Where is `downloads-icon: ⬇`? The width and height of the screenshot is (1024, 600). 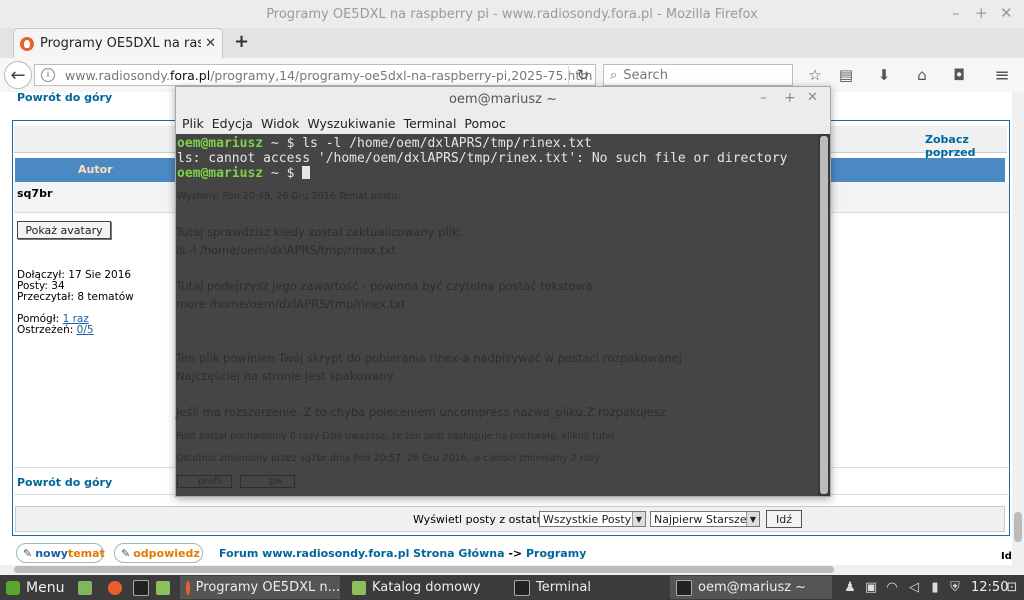 downloads-icon: ⬇ is located at coordinates (884, 75).